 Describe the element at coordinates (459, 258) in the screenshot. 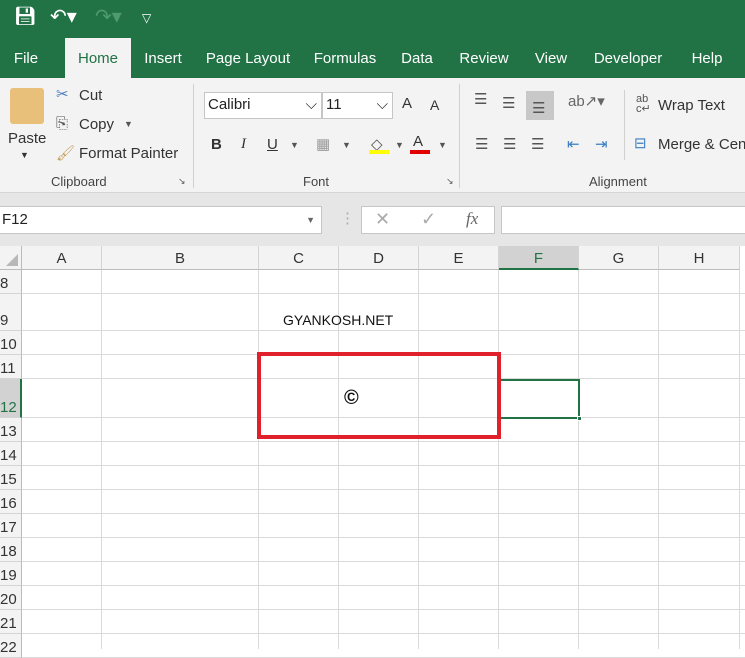

I see `column-header-E: E` at that location.